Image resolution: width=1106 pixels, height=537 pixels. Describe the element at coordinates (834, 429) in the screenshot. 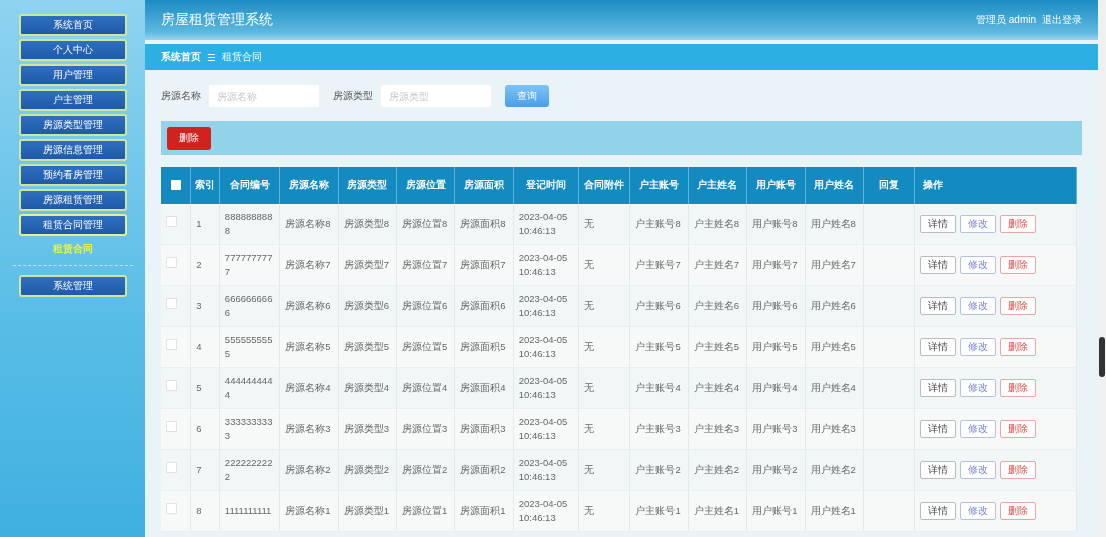

I see `table-cell: 用户姓名3` at that location.